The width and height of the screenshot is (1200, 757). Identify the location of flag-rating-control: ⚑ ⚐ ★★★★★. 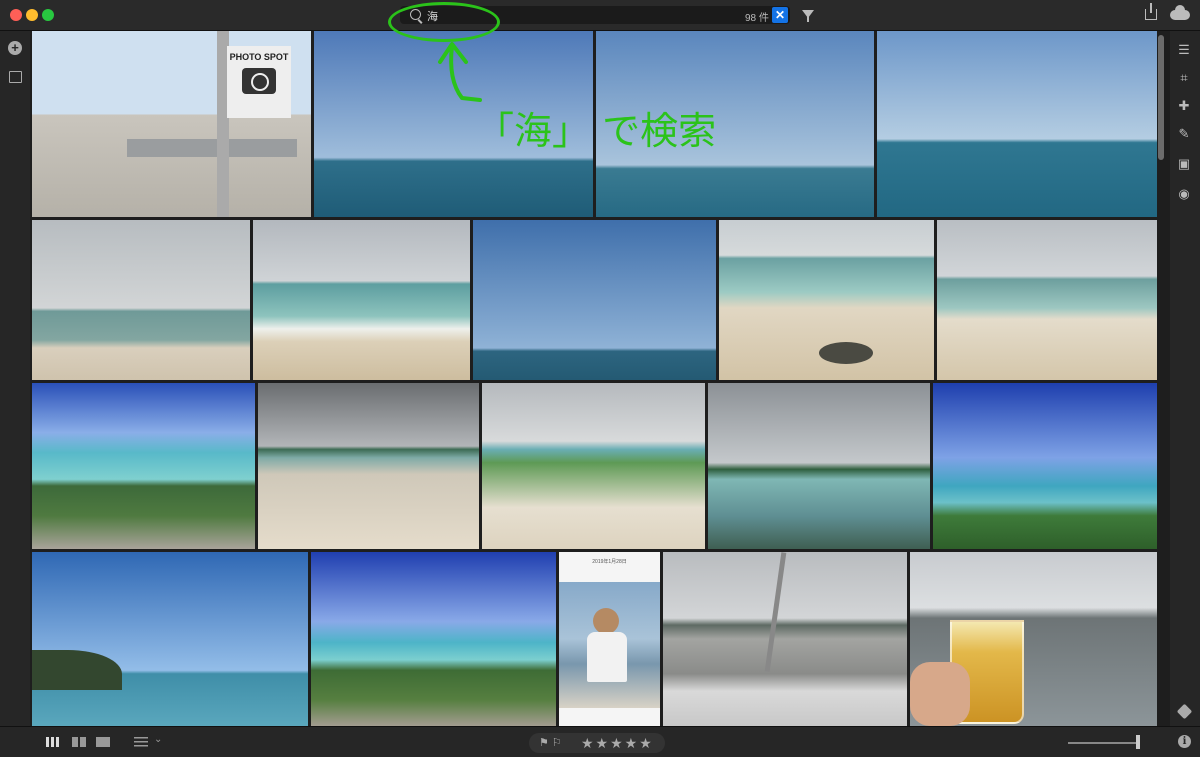
(597, 743).